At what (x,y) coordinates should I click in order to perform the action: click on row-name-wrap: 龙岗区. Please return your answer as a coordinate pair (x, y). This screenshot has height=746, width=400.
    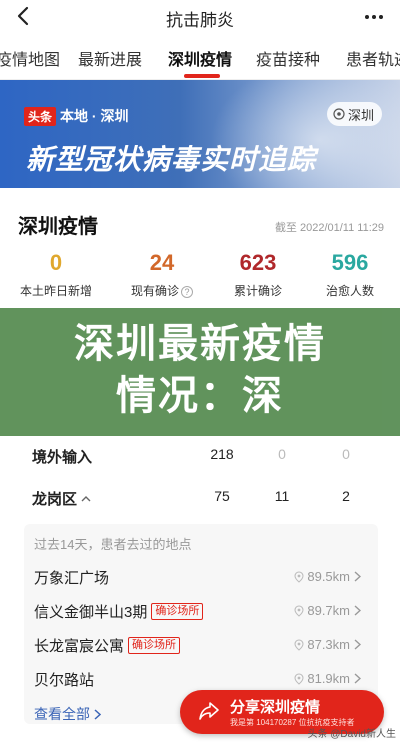
    Looking at the image, I should click on (61, 498).